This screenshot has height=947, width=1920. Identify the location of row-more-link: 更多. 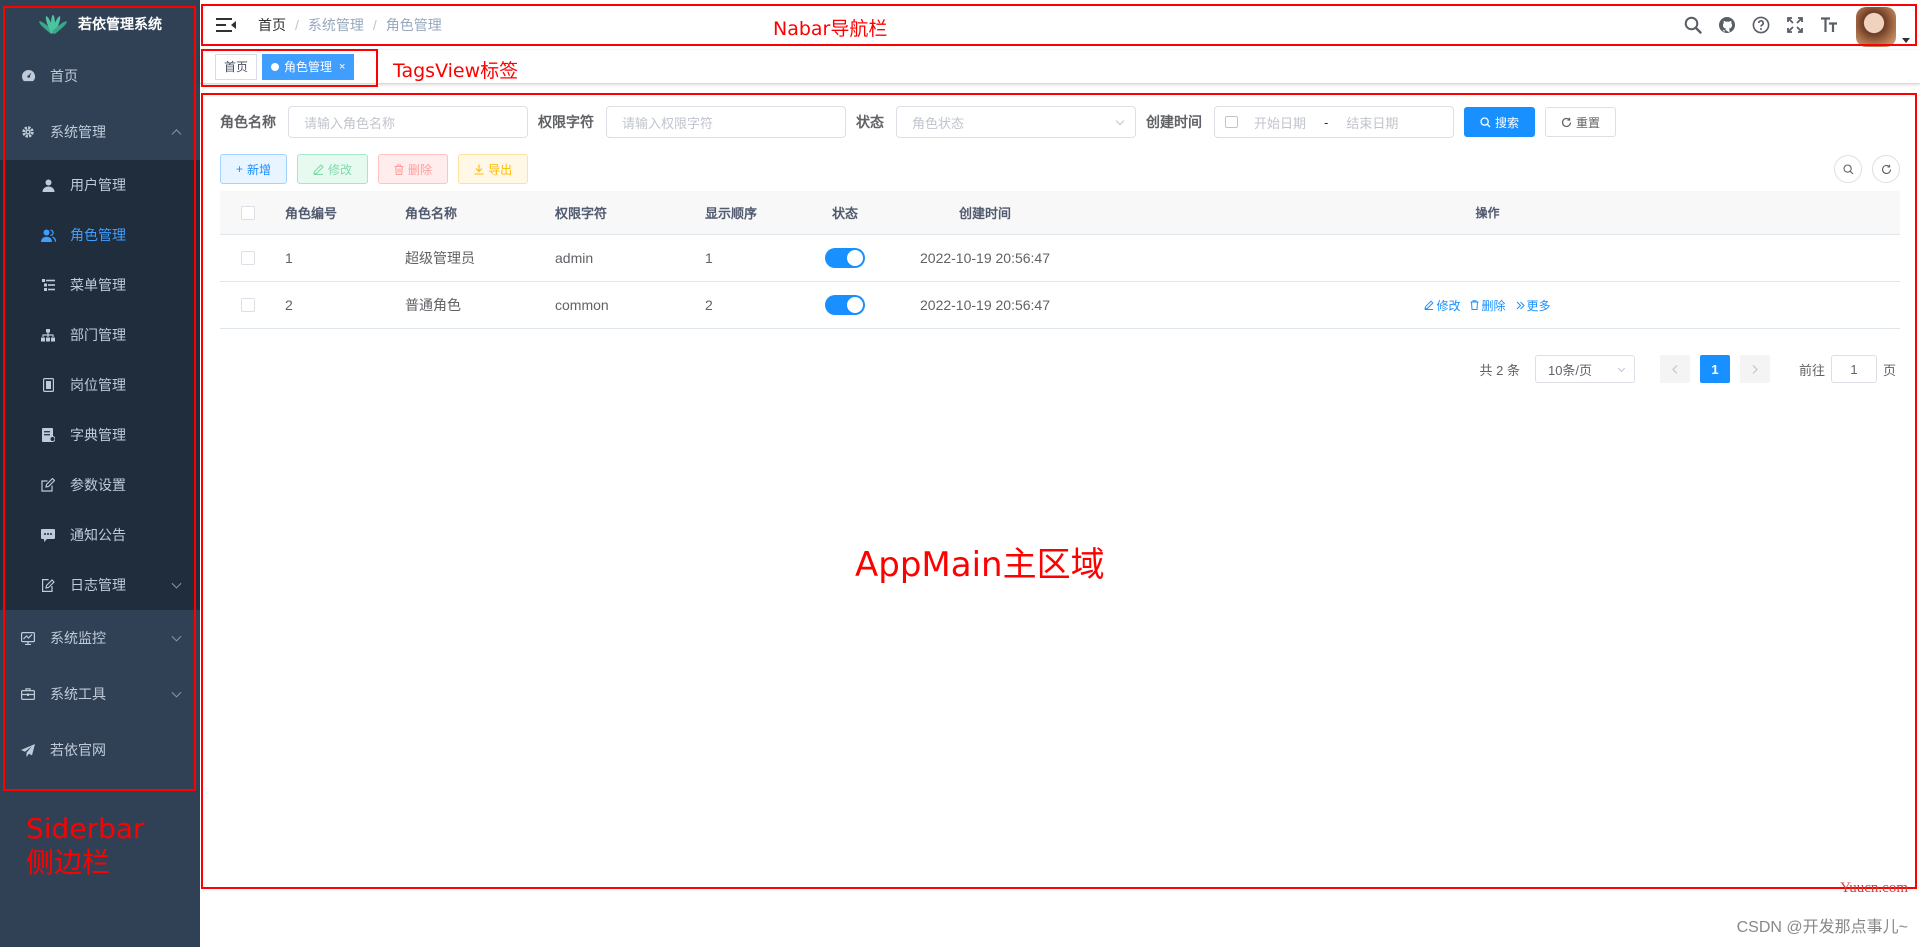
(1533, 305).